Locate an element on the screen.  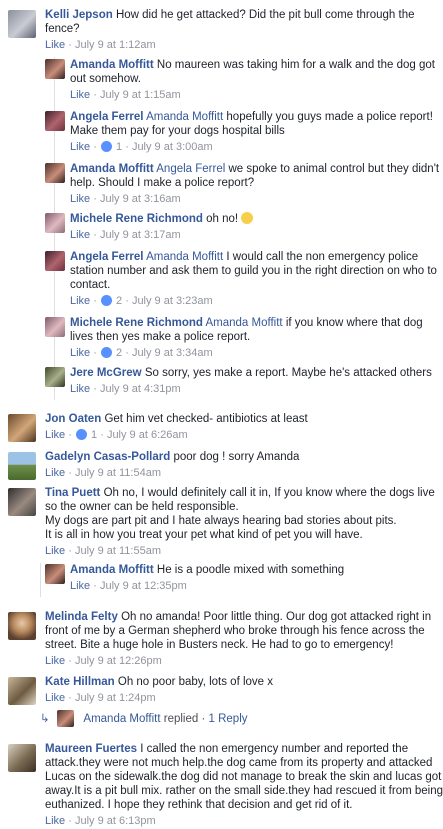
timestamp: July 9 at 6:26am is located at coordinates (147, 435).